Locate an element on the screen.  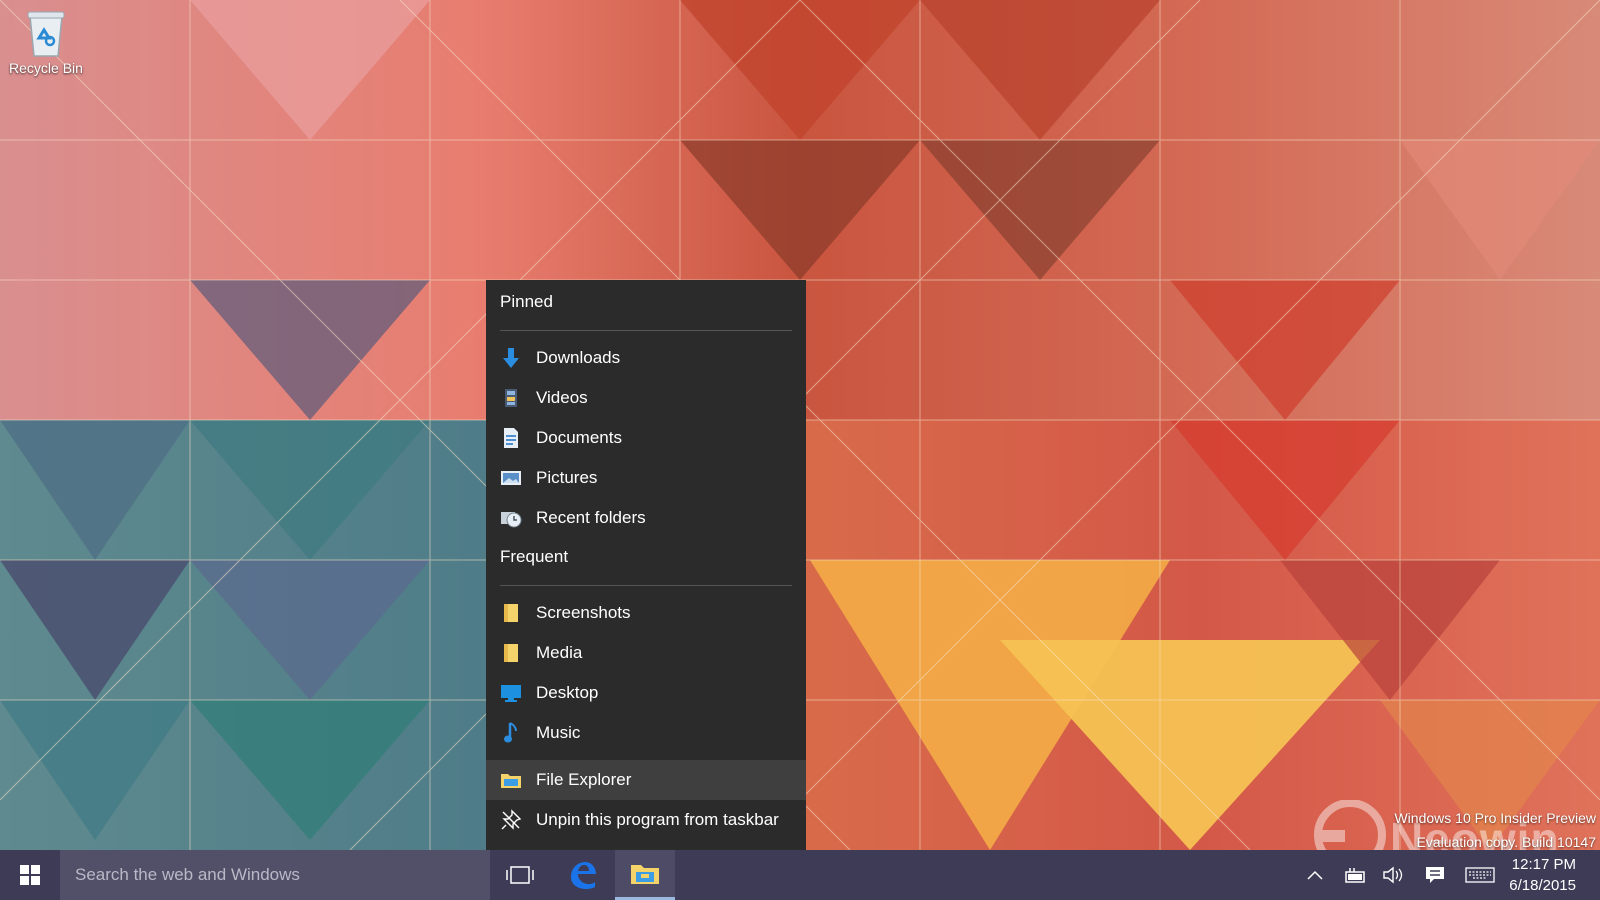
download-arrow-icon is located at coordinates (511, 358).